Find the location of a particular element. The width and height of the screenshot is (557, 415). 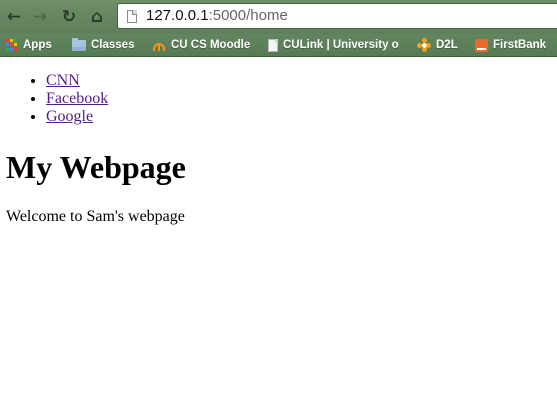

forward-arrow-icon: → is located at coordinates (40, 17).